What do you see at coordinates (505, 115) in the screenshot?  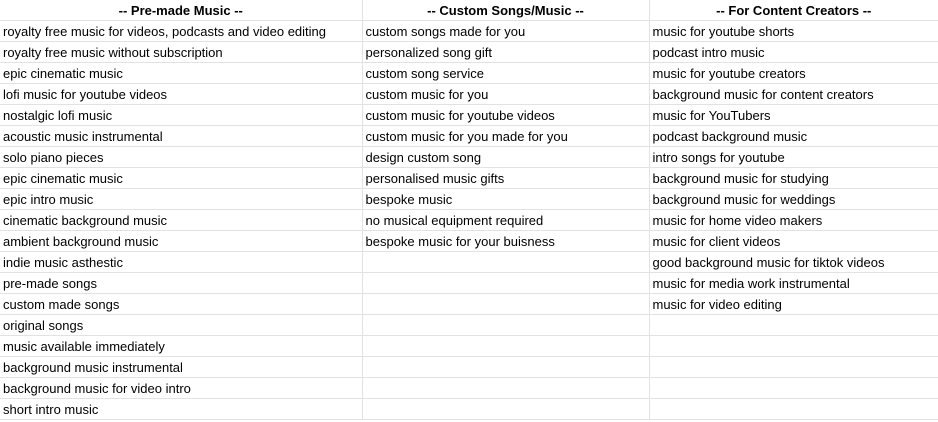 I see `cell: custom music for youtube videos` at bounding box center [505, 115].